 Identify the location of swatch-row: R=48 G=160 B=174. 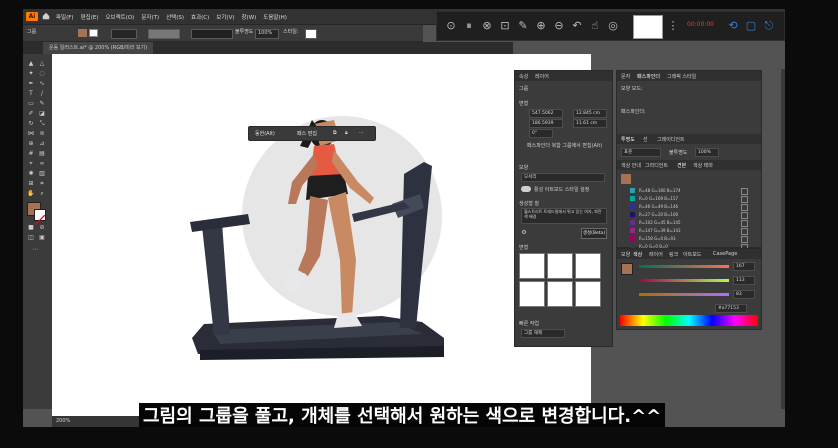
(685, 191).